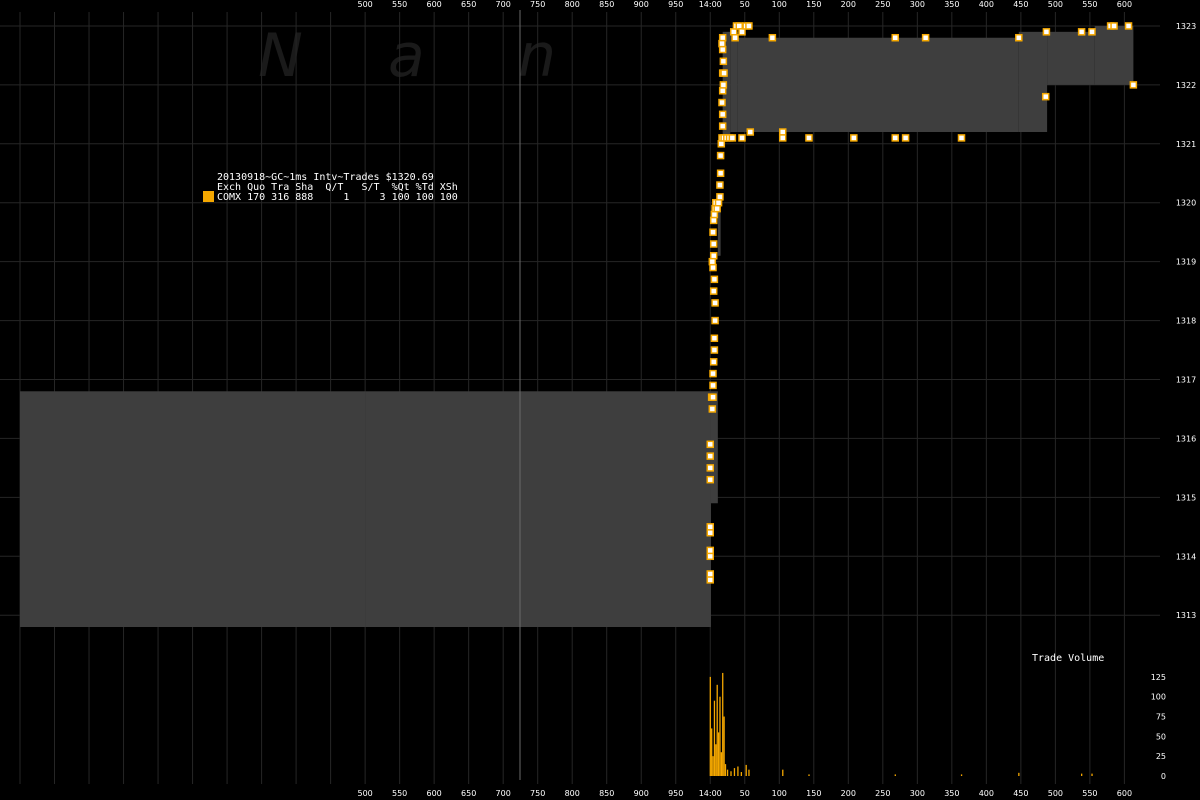  What do you see at coordinates (193, 509) in the screenshot?
I see `quote-band-left` at bounding box center [193, 509].